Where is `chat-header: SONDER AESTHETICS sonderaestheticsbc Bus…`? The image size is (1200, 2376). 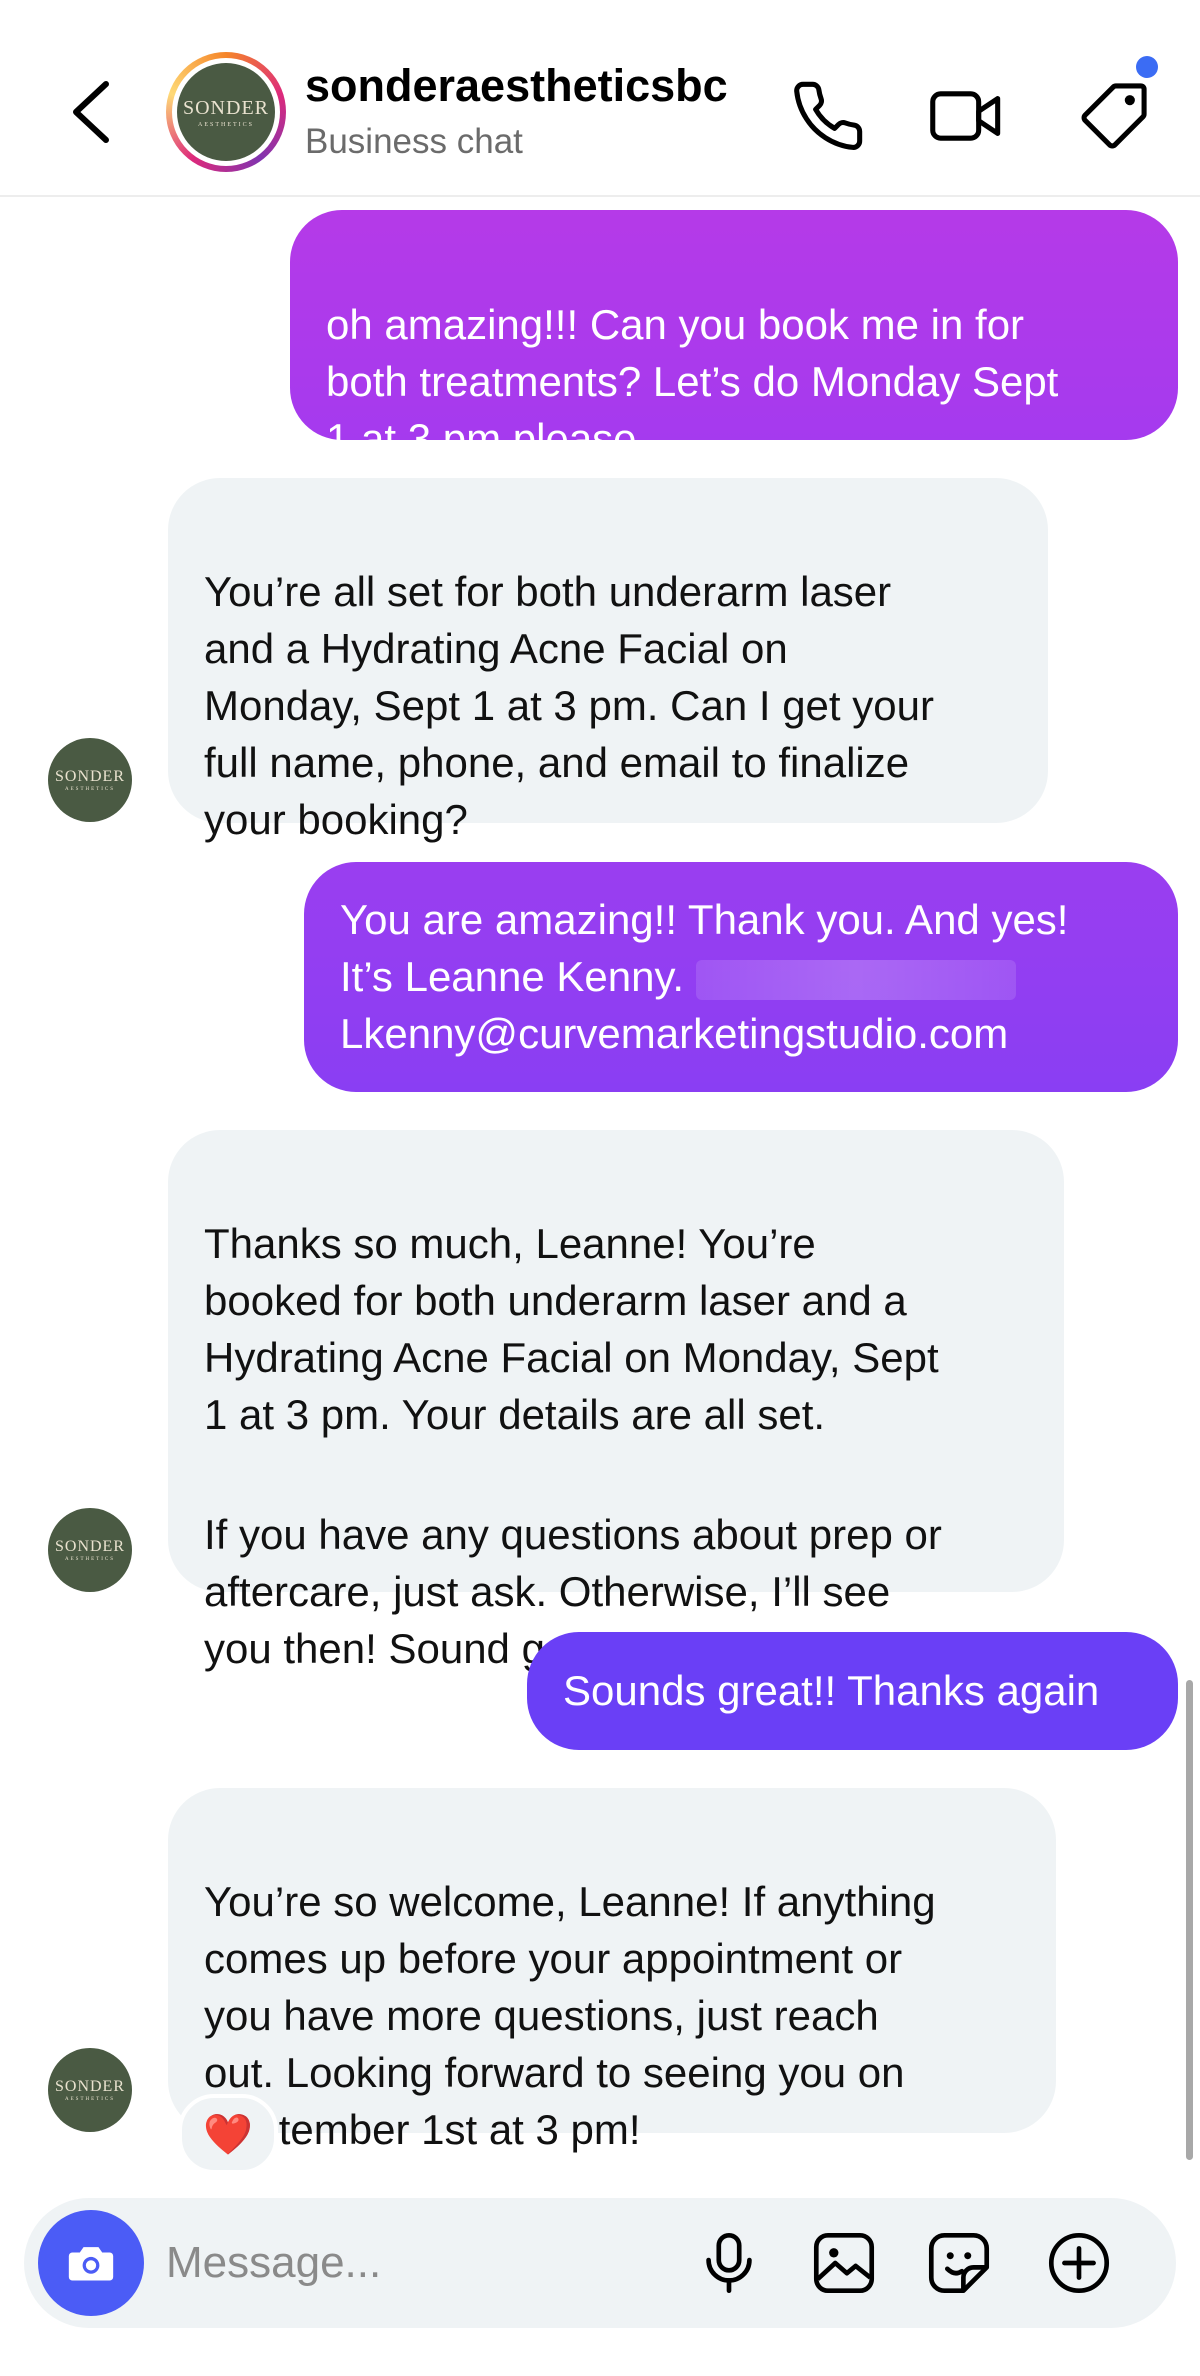 chat-header: SONDER AESTHETICS sonderaestheticsbc Bus… is located at coordinates (600, 98).